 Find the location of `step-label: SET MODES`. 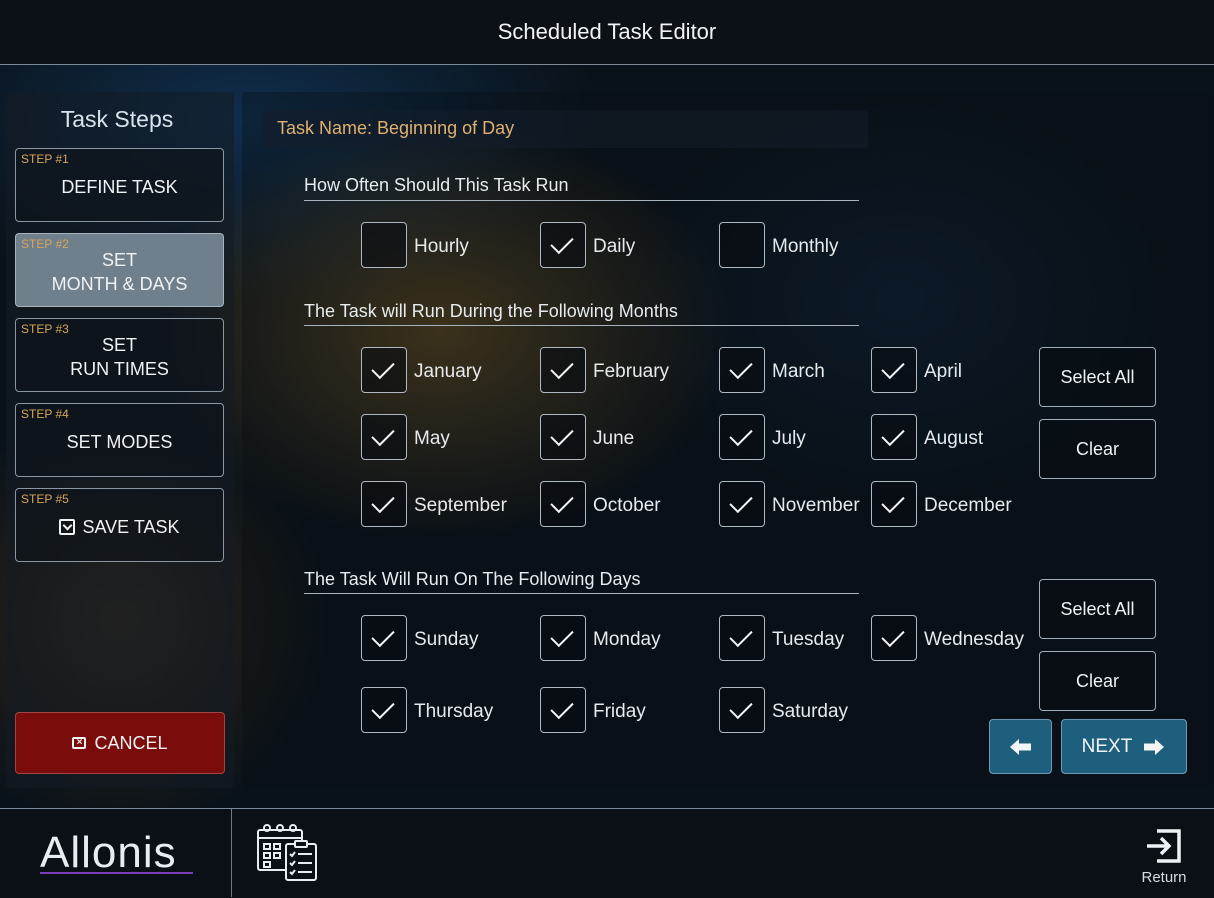

step-label: SET MODES is located at coordinates (119, 442).